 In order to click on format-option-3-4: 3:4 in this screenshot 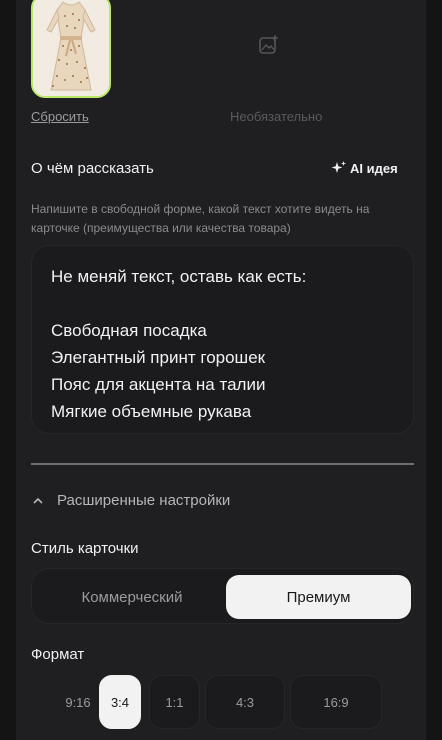, I will do `click(120, 702)`.